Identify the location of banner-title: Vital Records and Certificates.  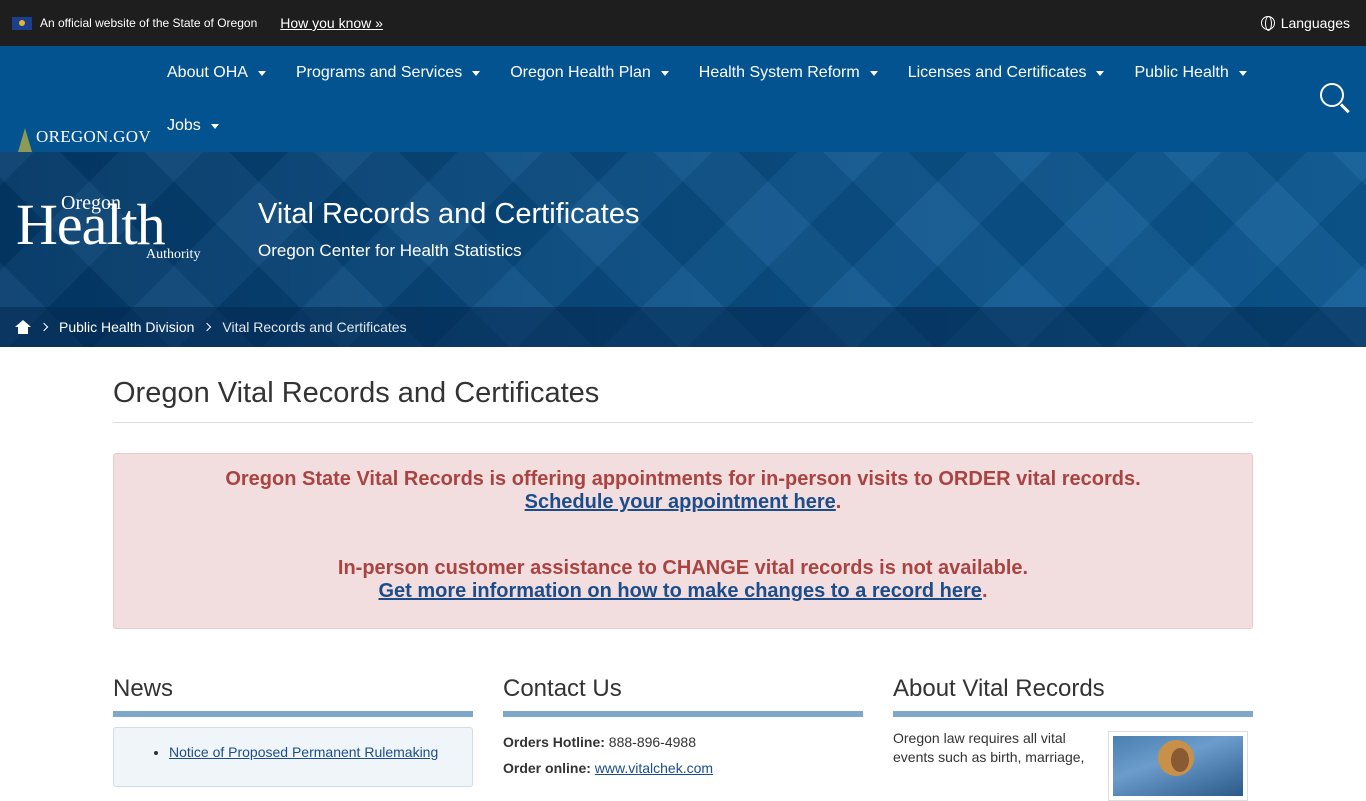
(449, 214).